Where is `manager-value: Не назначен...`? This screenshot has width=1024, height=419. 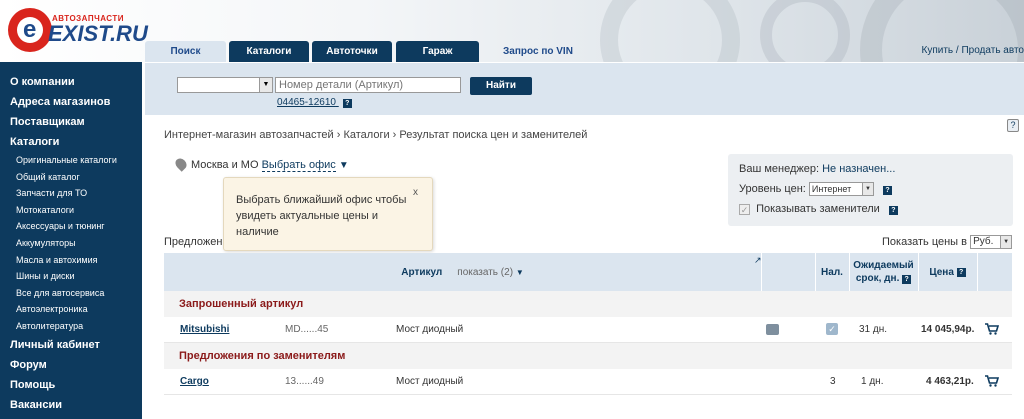 manager-value: Не назначен... is located at coordinates (858, 169).